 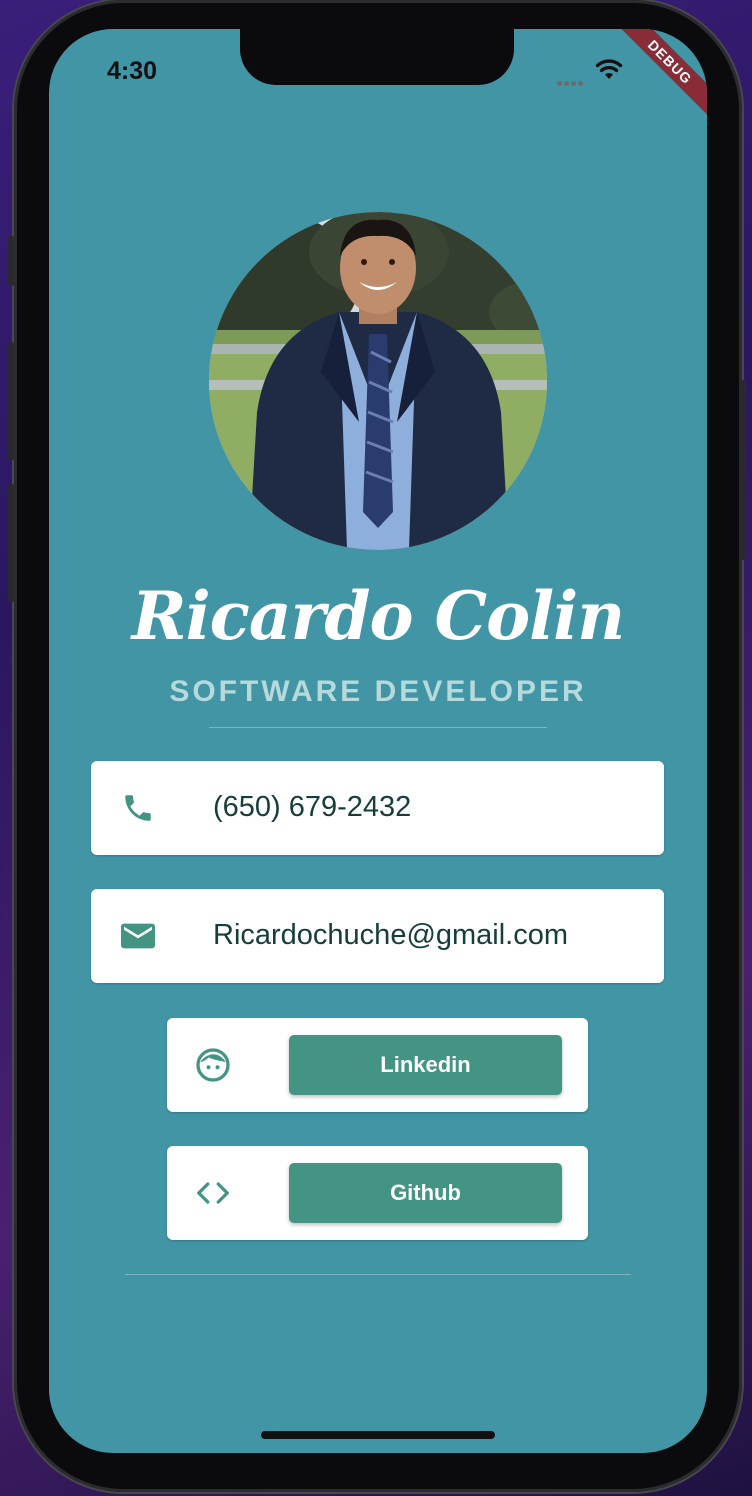 What do you see at coordinates (377, 57) in the screenshot?
I see `notch` at bounding box center [377, 57].